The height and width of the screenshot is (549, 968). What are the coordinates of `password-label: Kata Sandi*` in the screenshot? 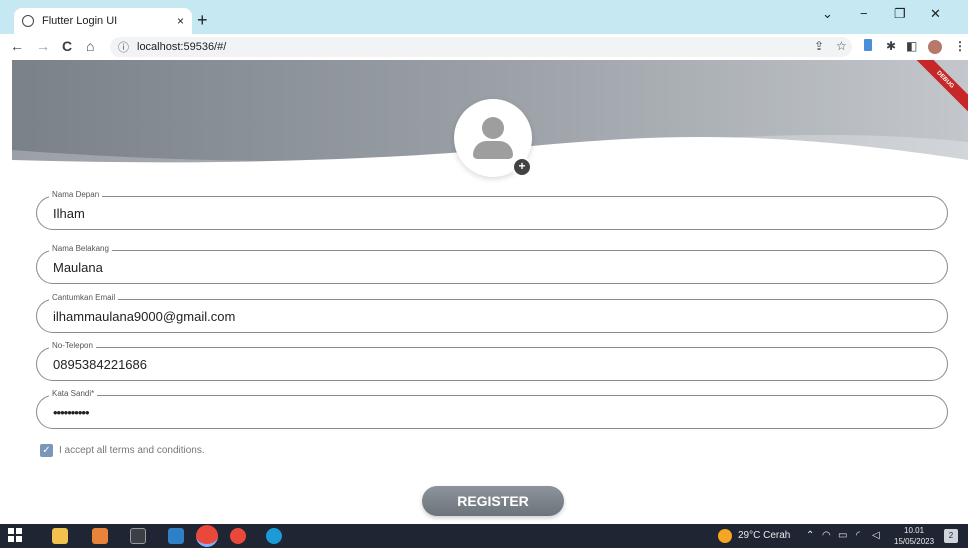 It's located at (73, 393).